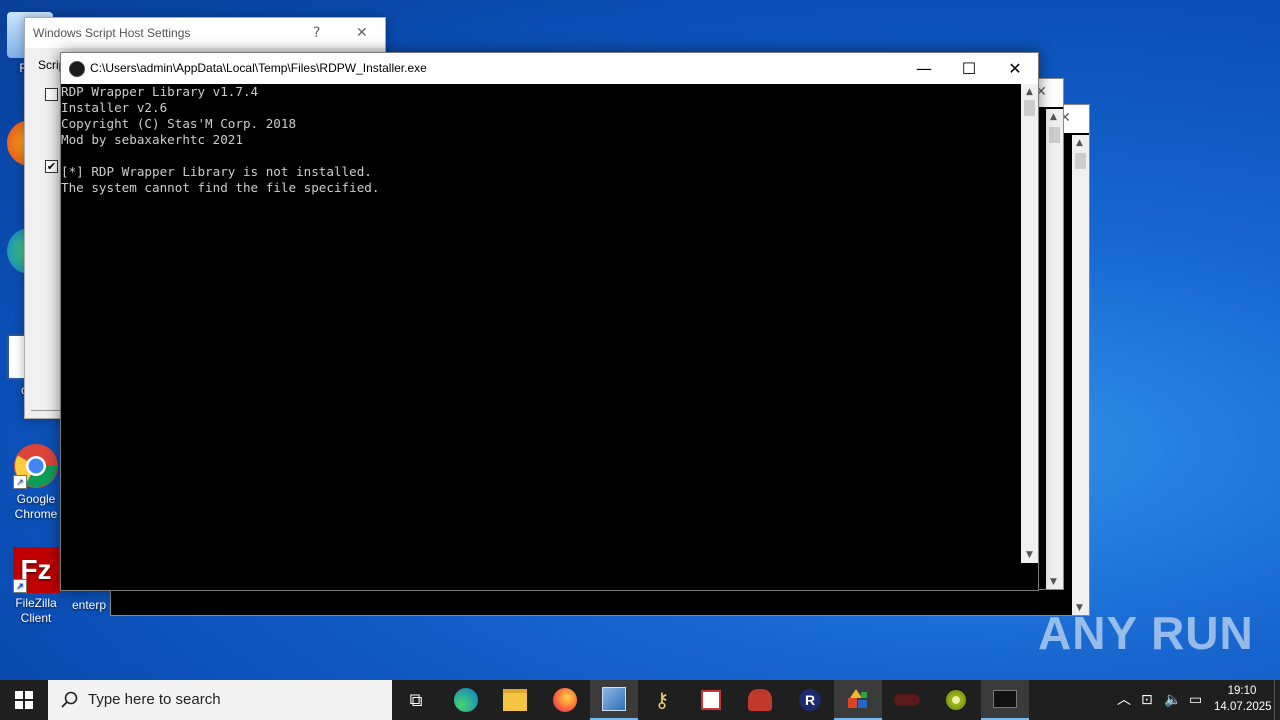 The height and width of the screenshot is (720, 1280). I want to click on anyrun-watermark: ANY RUN, so click(1146, 641).